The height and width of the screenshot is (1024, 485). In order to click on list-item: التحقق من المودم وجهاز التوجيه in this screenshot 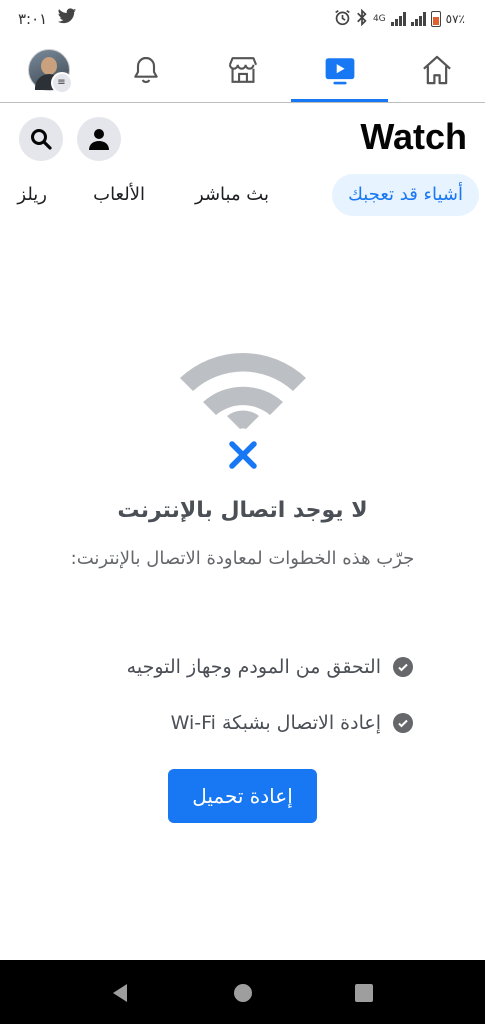, I will do `click(223, 667)`.